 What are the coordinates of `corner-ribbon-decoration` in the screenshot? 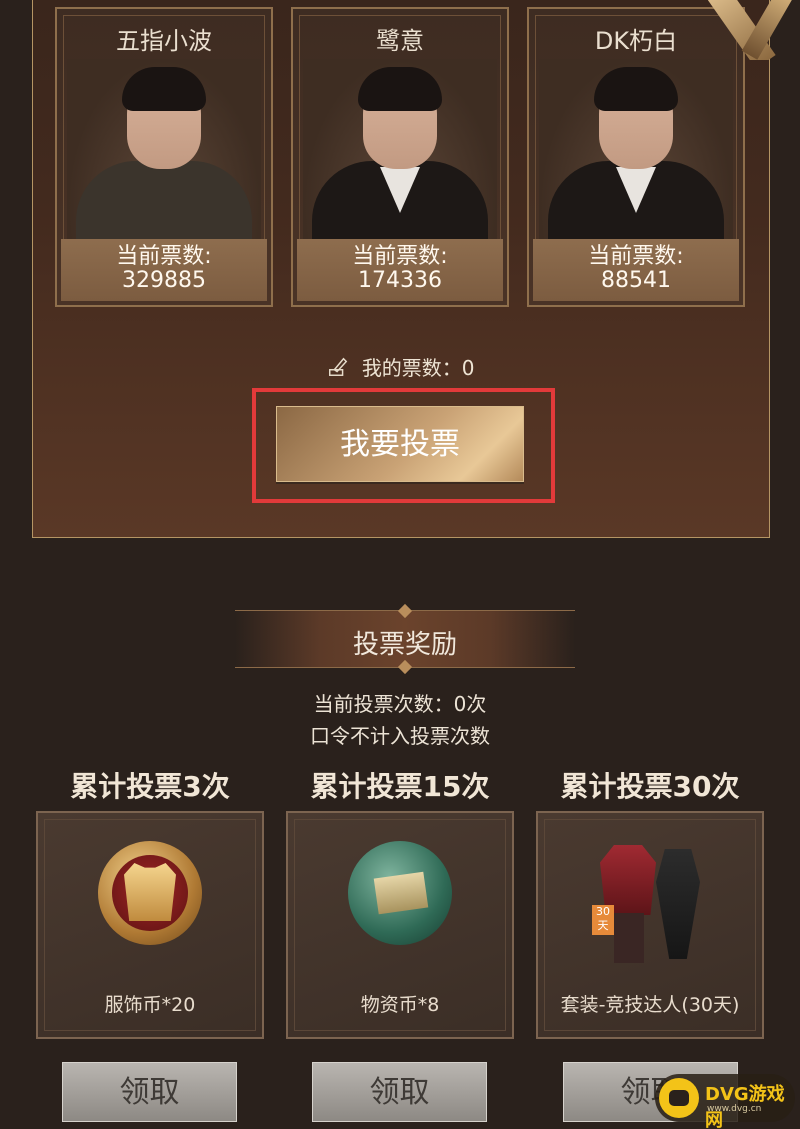 It's located at (754, 30).